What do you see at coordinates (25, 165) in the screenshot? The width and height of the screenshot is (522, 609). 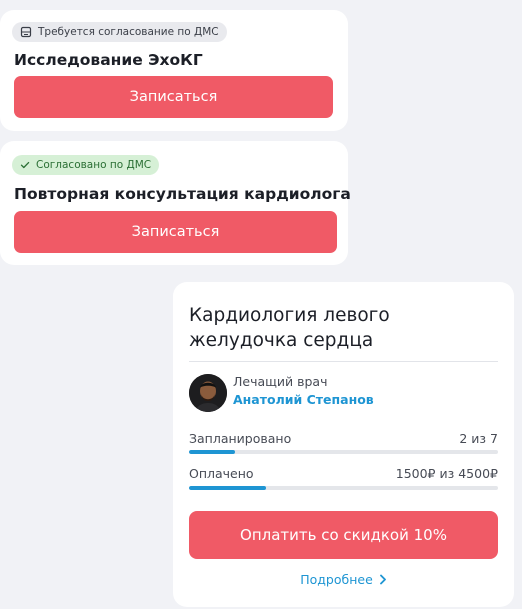 I see `check-icon` at bounding box center [25, 165].